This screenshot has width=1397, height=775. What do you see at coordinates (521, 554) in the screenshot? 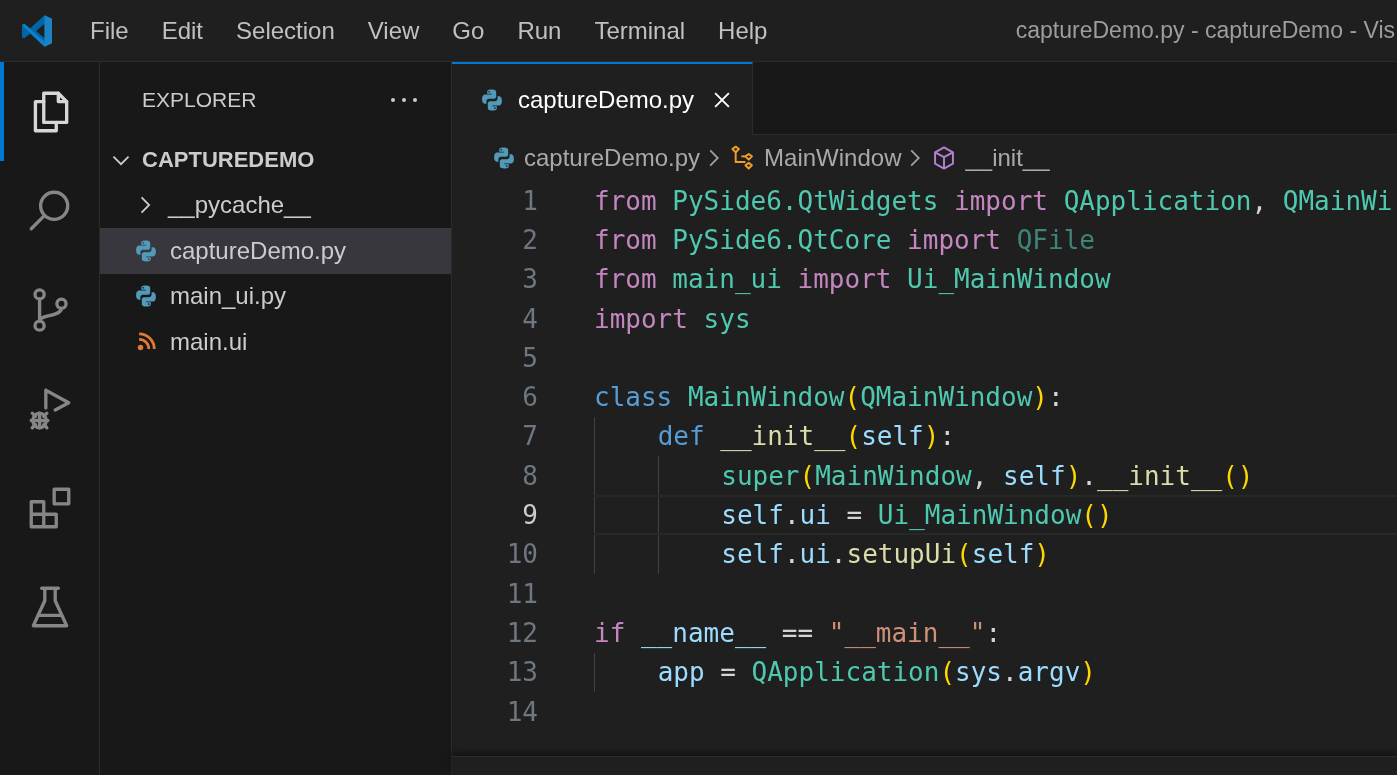
I see `line-number: 10` at bounding box center [521, 554].